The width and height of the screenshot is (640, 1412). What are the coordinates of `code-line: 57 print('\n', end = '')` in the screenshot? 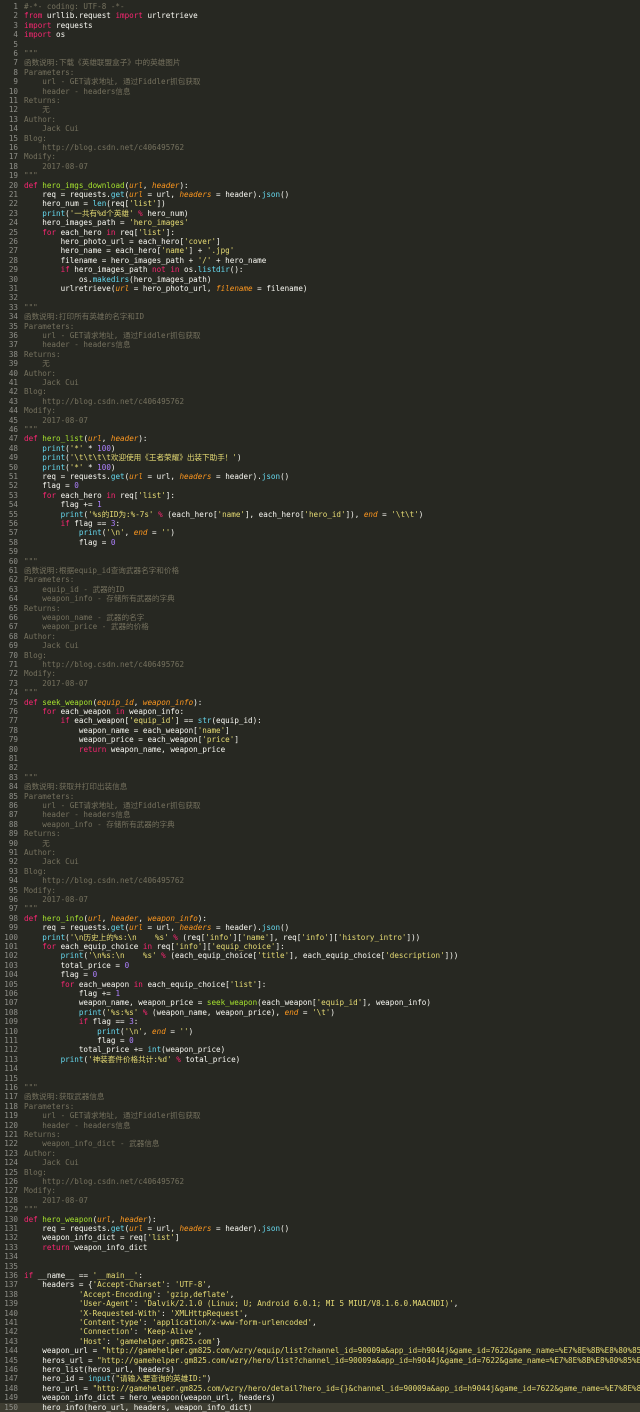 It's located at (320, 532).